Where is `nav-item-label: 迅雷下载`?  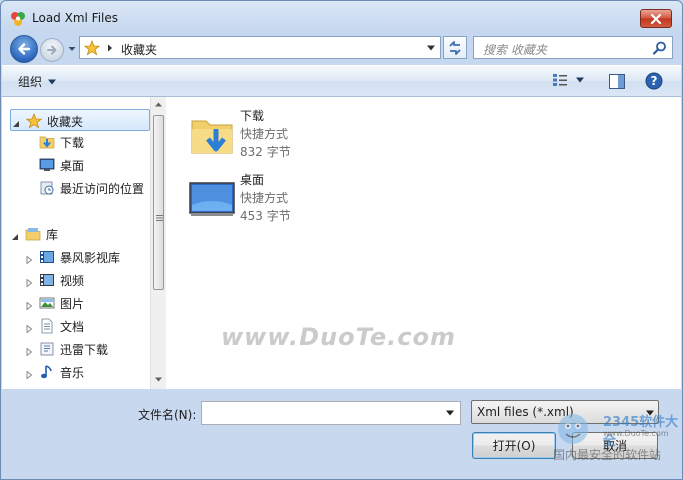
nav-item-label: 迅雷下载 is located at coordinates (84, 350).